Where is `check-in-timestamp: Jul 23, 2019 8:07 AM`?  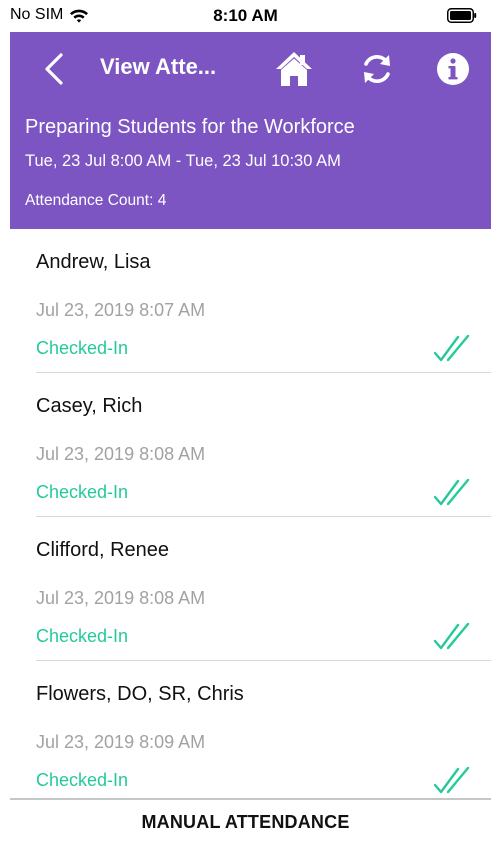
check-in-timestamp: Jul 23, 2019 8:07 AM is located at coordinates (121, 310).